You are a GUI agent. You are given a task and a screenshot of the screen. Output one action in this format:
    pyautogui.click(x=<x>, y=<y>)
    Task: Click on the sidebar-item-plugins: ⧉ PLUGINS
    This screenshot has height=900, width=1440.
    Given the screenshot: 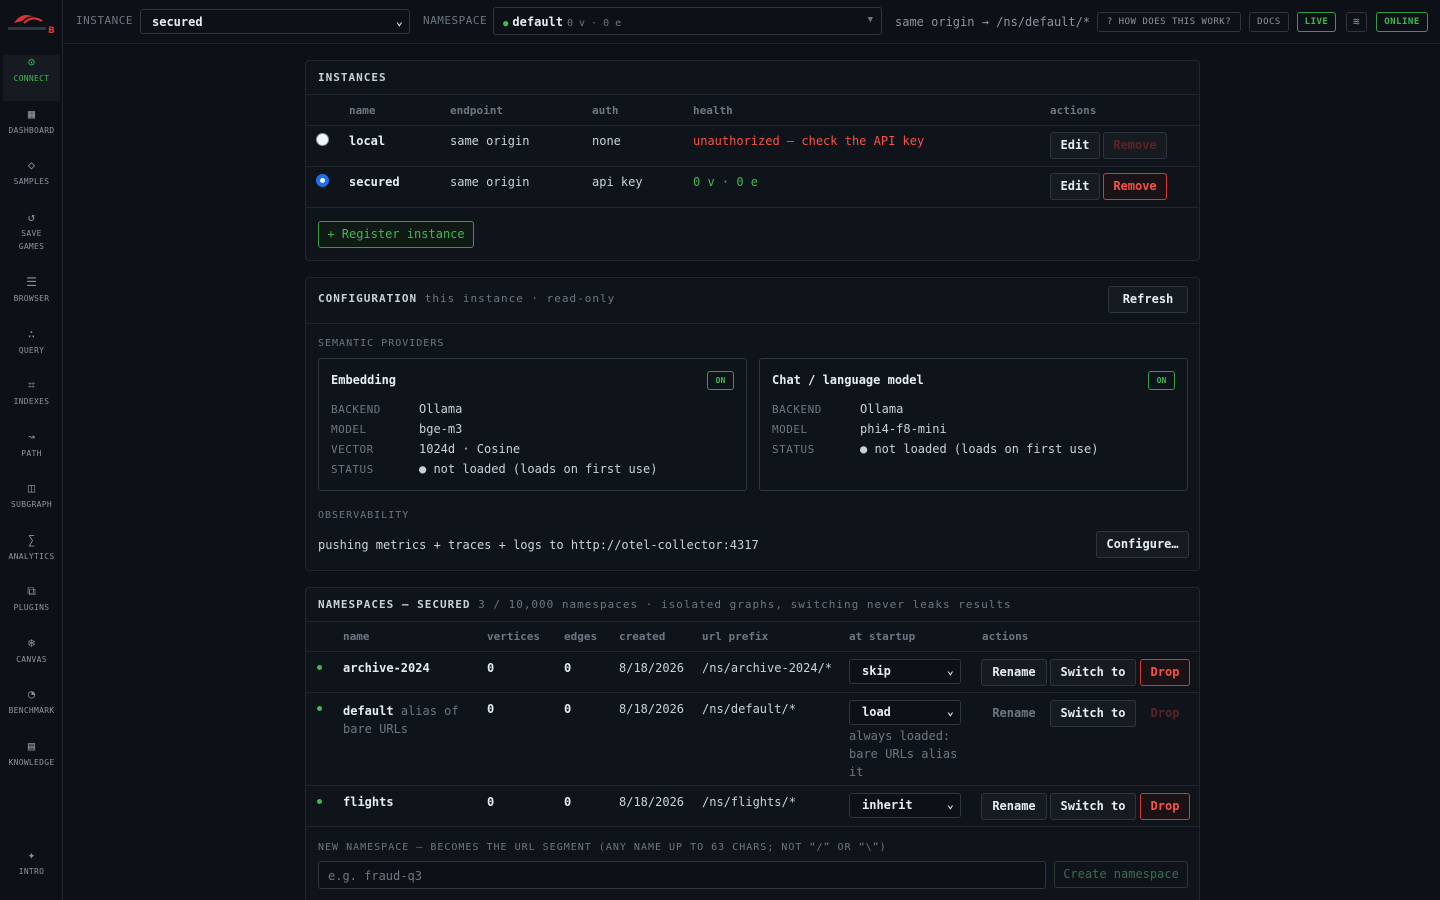 What is the action you would take?
    pyautogui.click(x=31, y=607)
    